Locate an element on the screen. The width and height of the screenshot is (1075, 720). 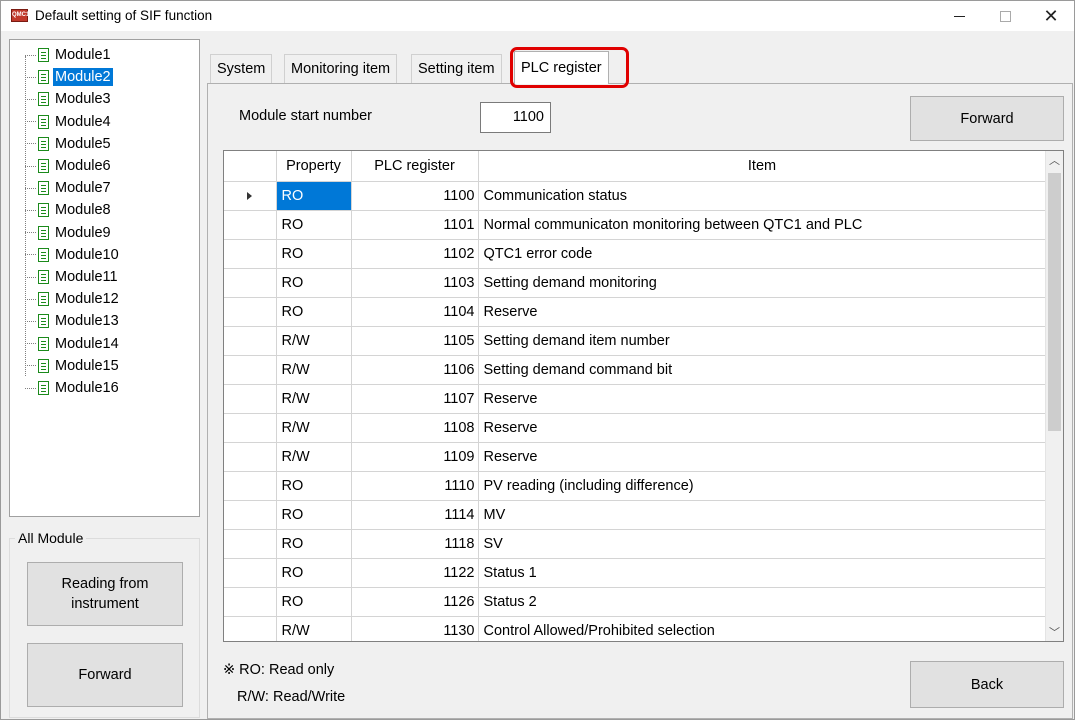
tree-item-module-13: Module13 is located at coordinates (73, 321).